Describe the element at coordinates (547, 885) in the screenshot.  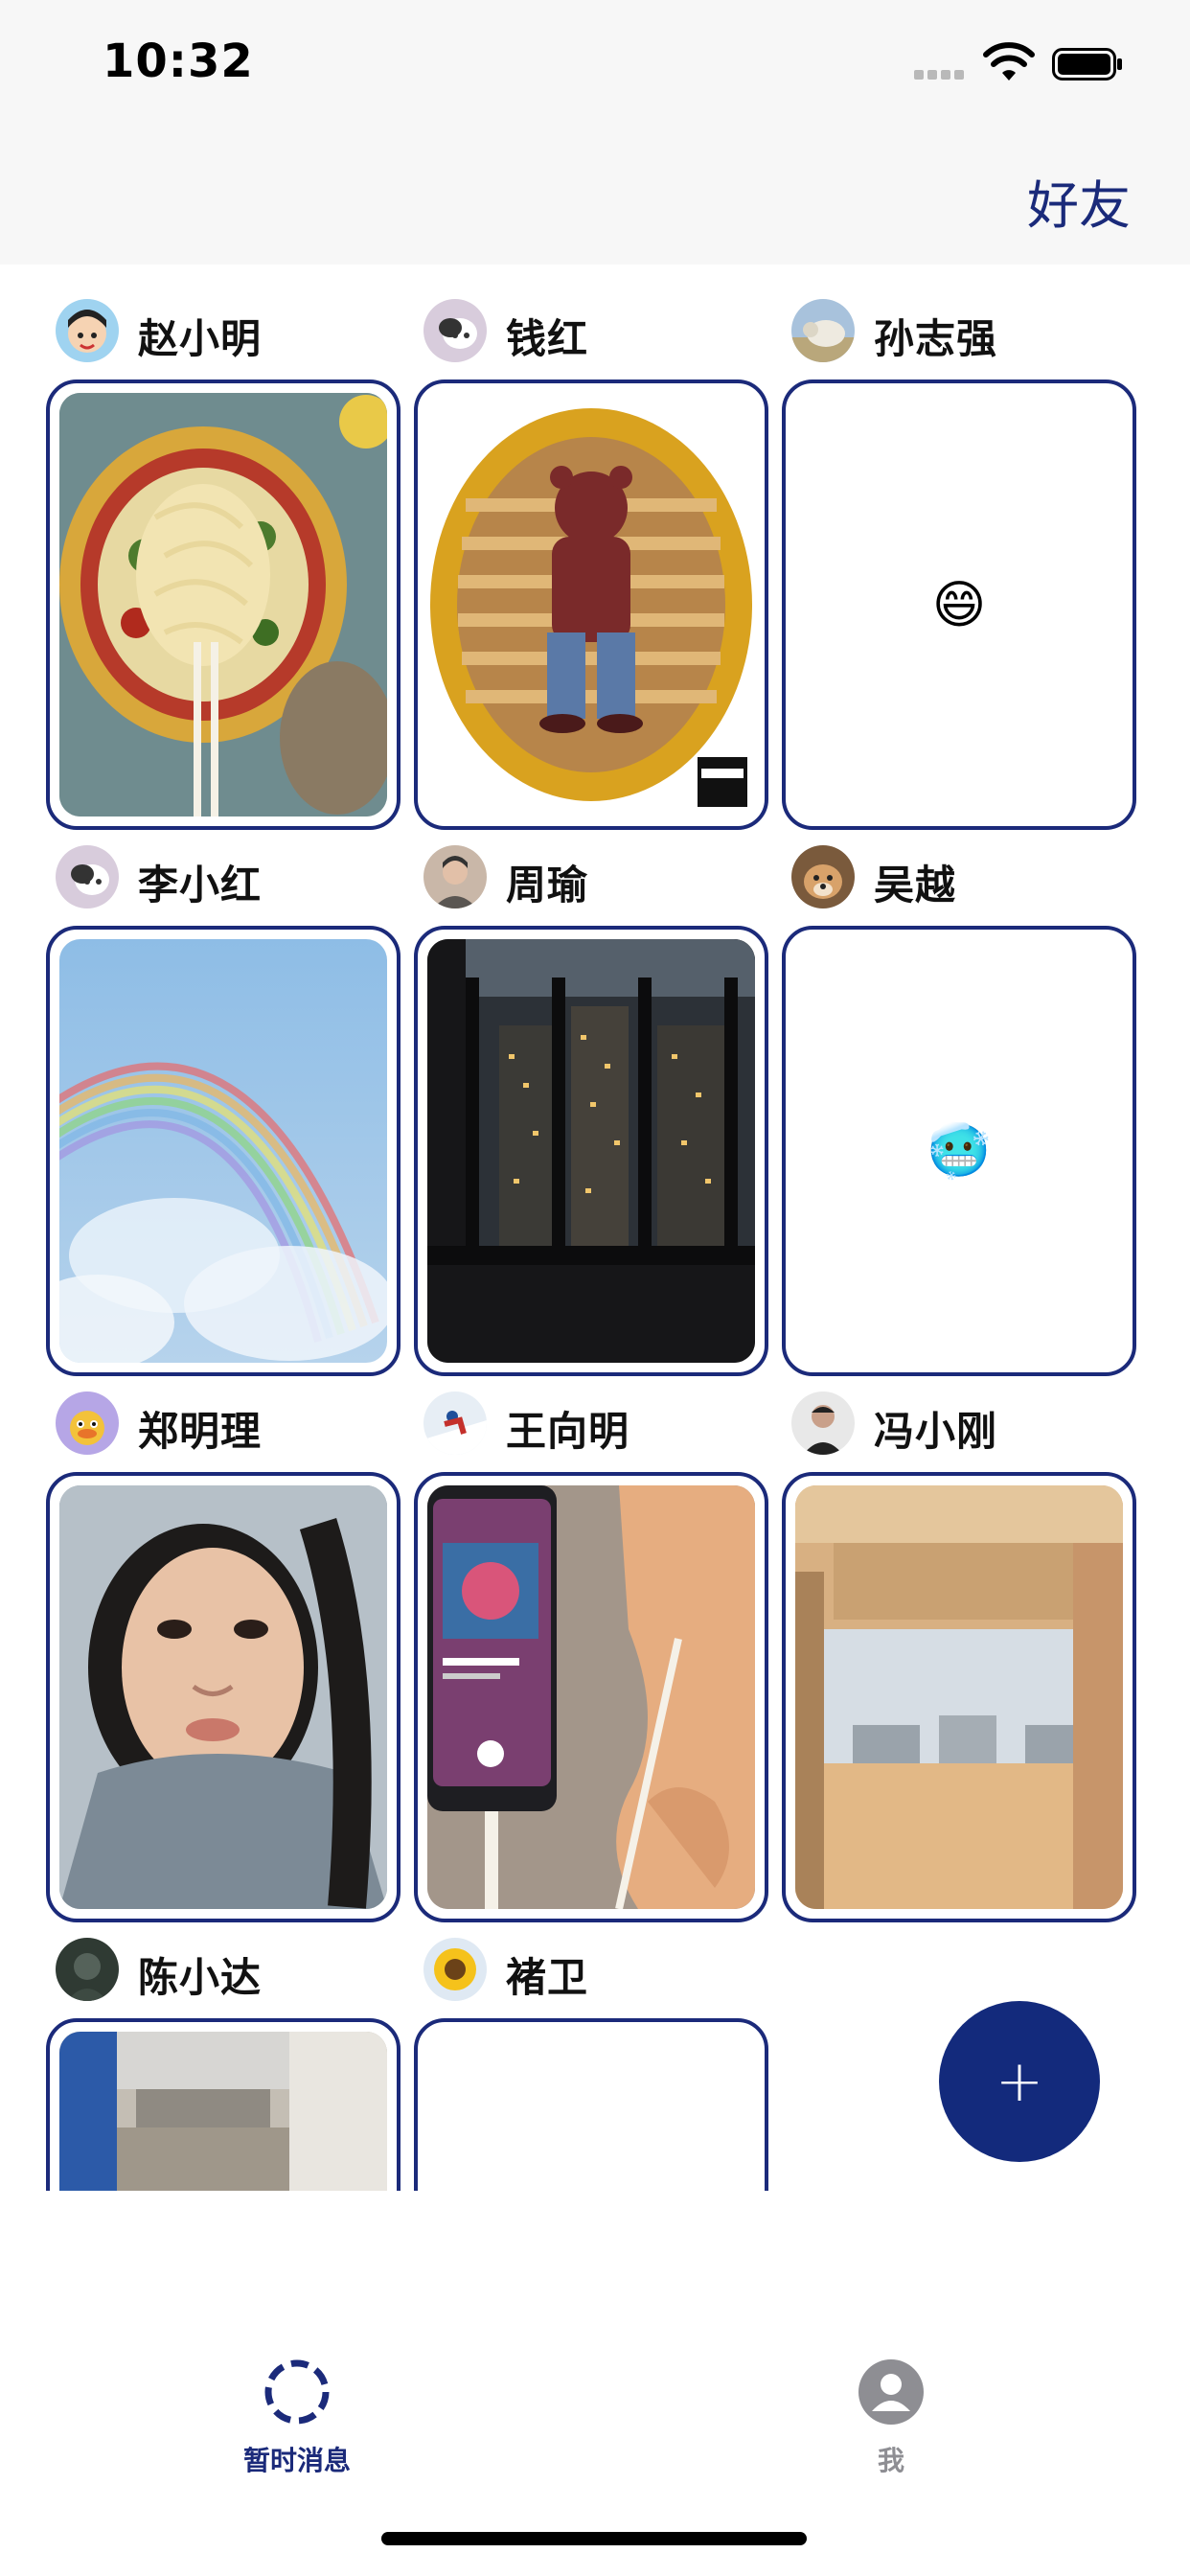
I see `friend-name: 周瑜` at that location.